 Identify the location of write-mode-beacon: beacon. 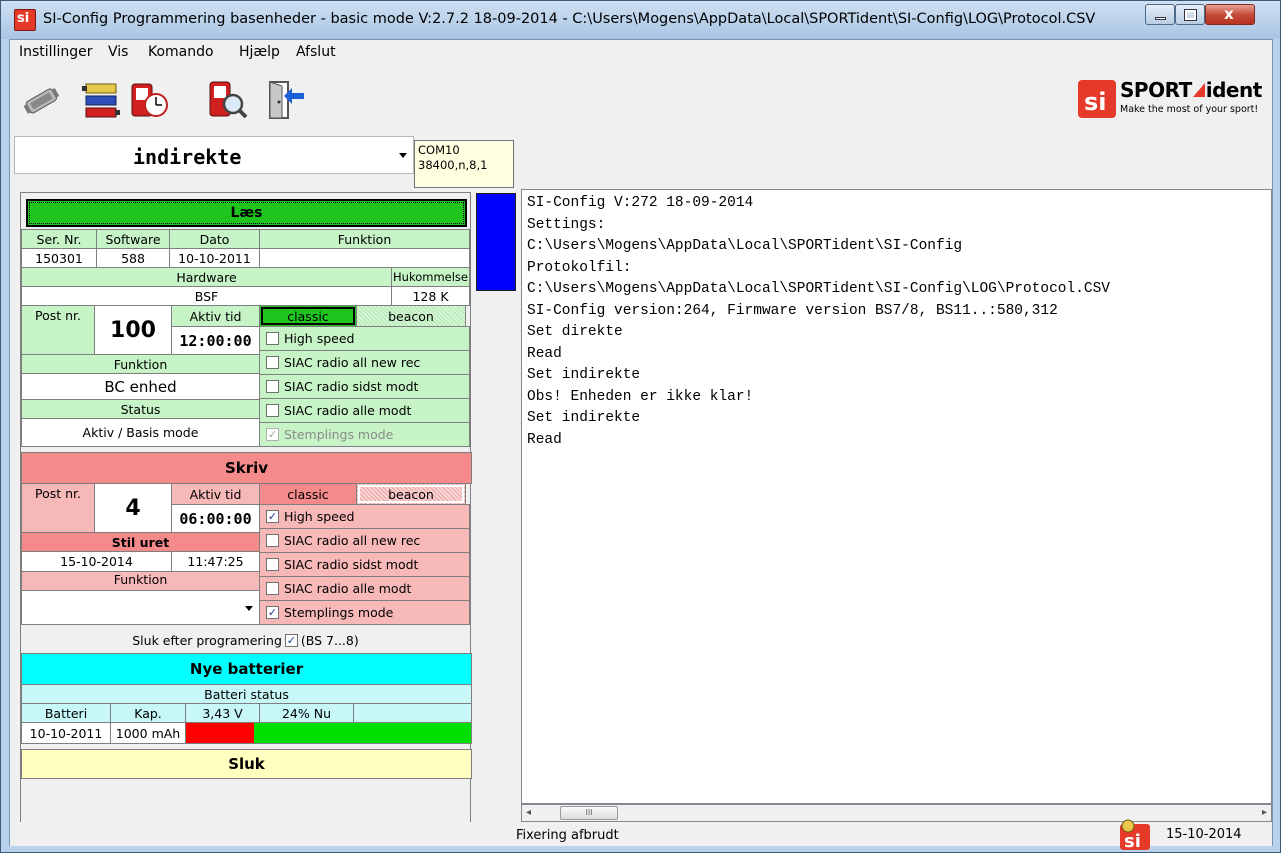
(411, 494).